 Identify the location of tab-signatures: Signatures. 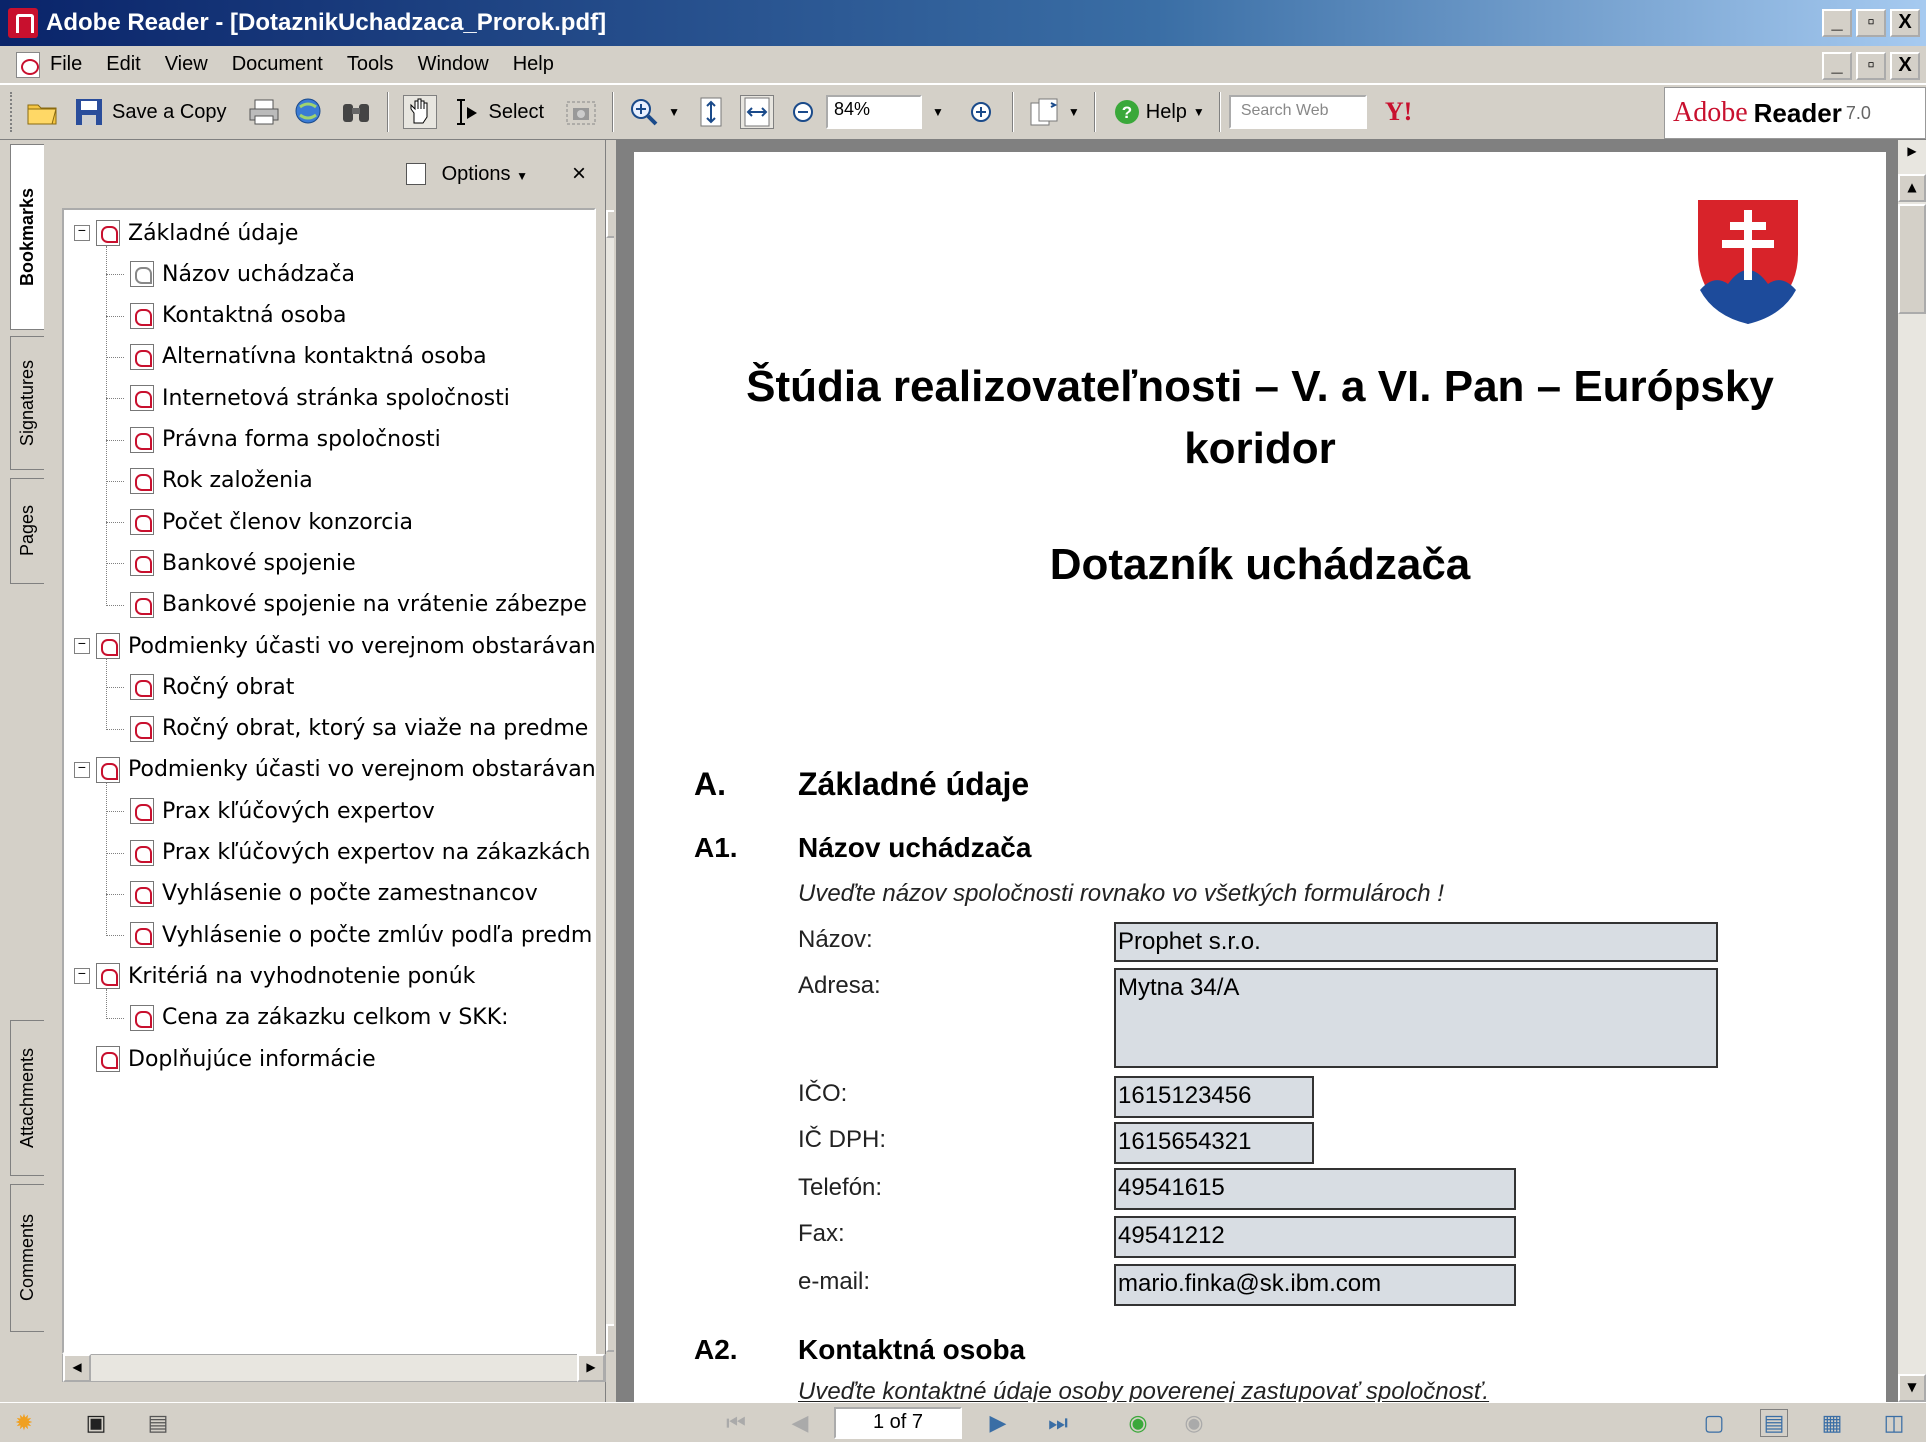
(27, 403).